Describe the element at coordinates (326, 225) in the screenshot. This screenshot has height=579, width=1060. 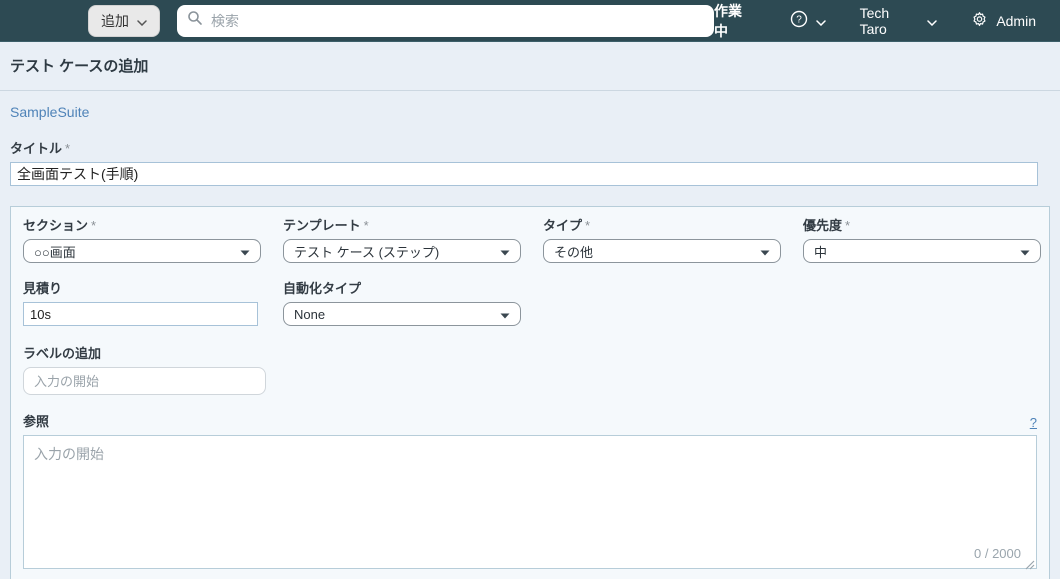
I see `template-label: テンプレート *` at that location.